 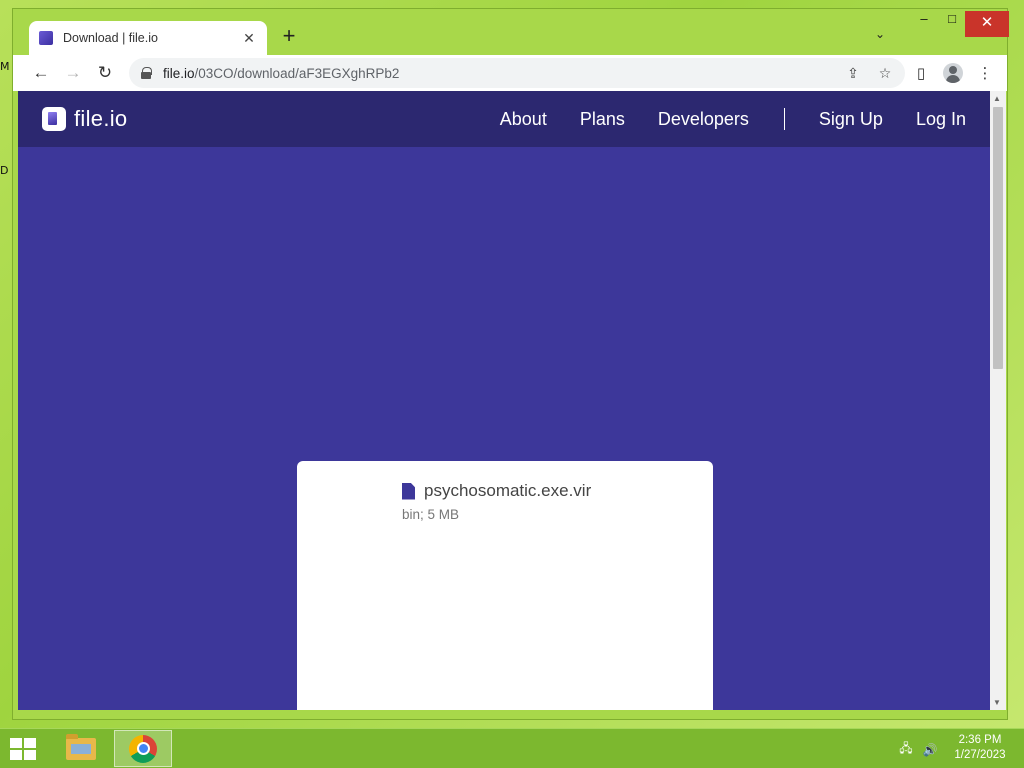 I want to click on title-bar: Download | file.io ✕ + ⌄ – □ ✕, so click(x=511, y=32).